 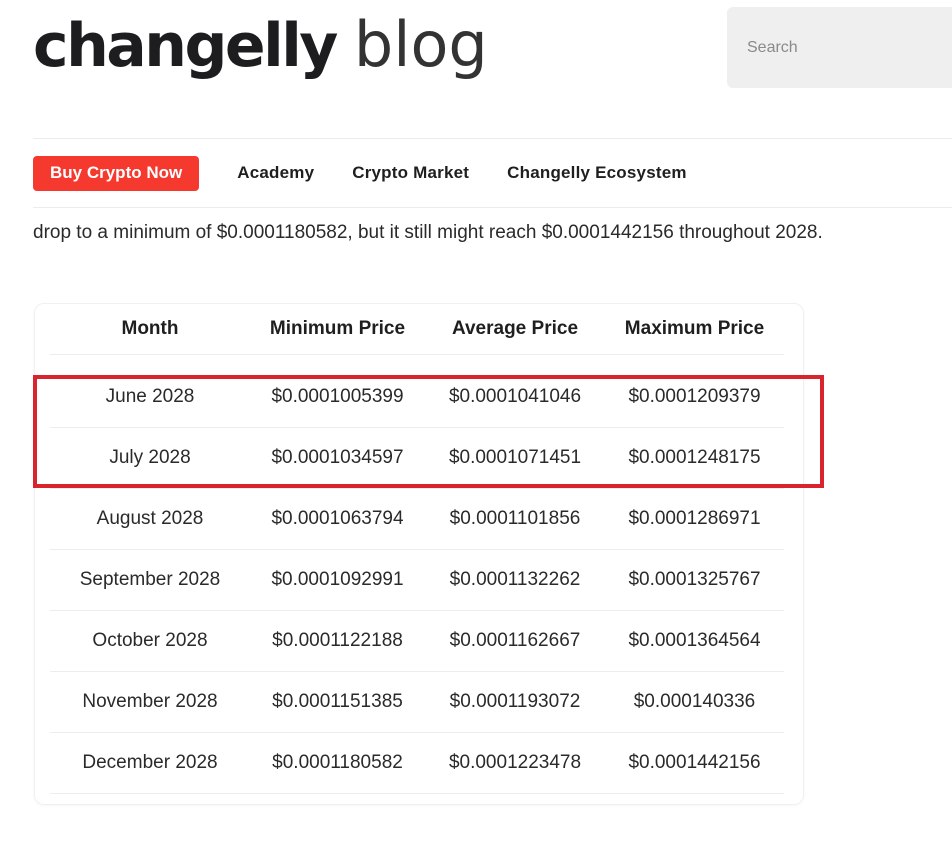 I want to click on search-input, so click(x=847, y=47).